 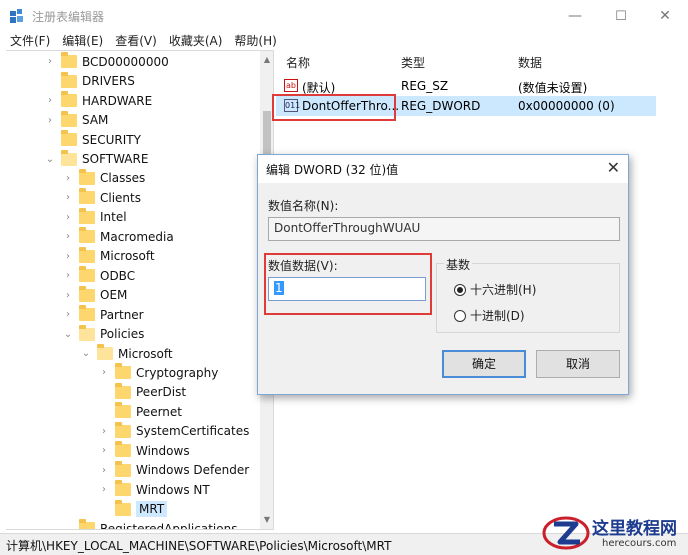 What do you see at coordinates (125, 61) in the screenshot?
I see `tree-item-label: BCD00000000` at bounding box center [125, 61].